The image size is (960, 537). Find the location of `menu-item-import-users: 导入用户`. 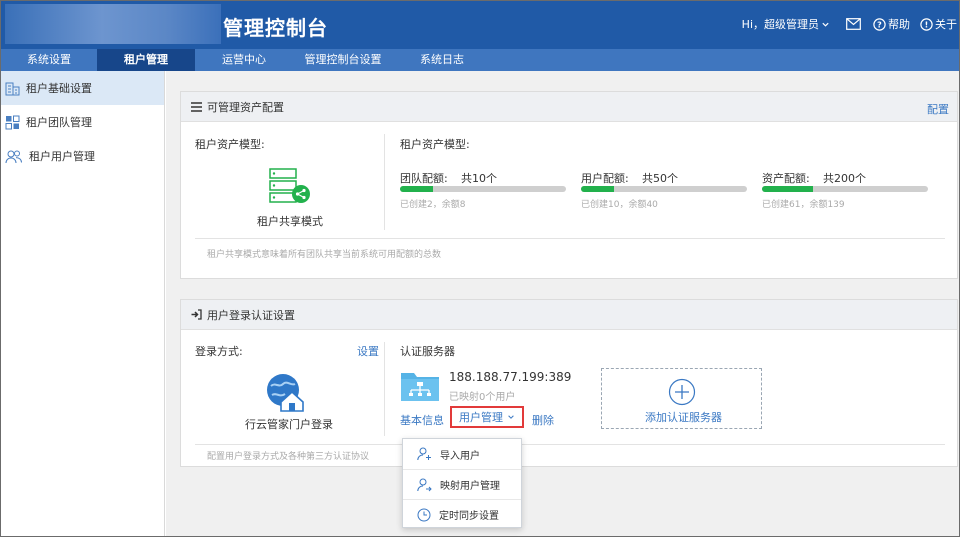

menu-item-import-users: 导入用户 is located at coordinates (462, 454).